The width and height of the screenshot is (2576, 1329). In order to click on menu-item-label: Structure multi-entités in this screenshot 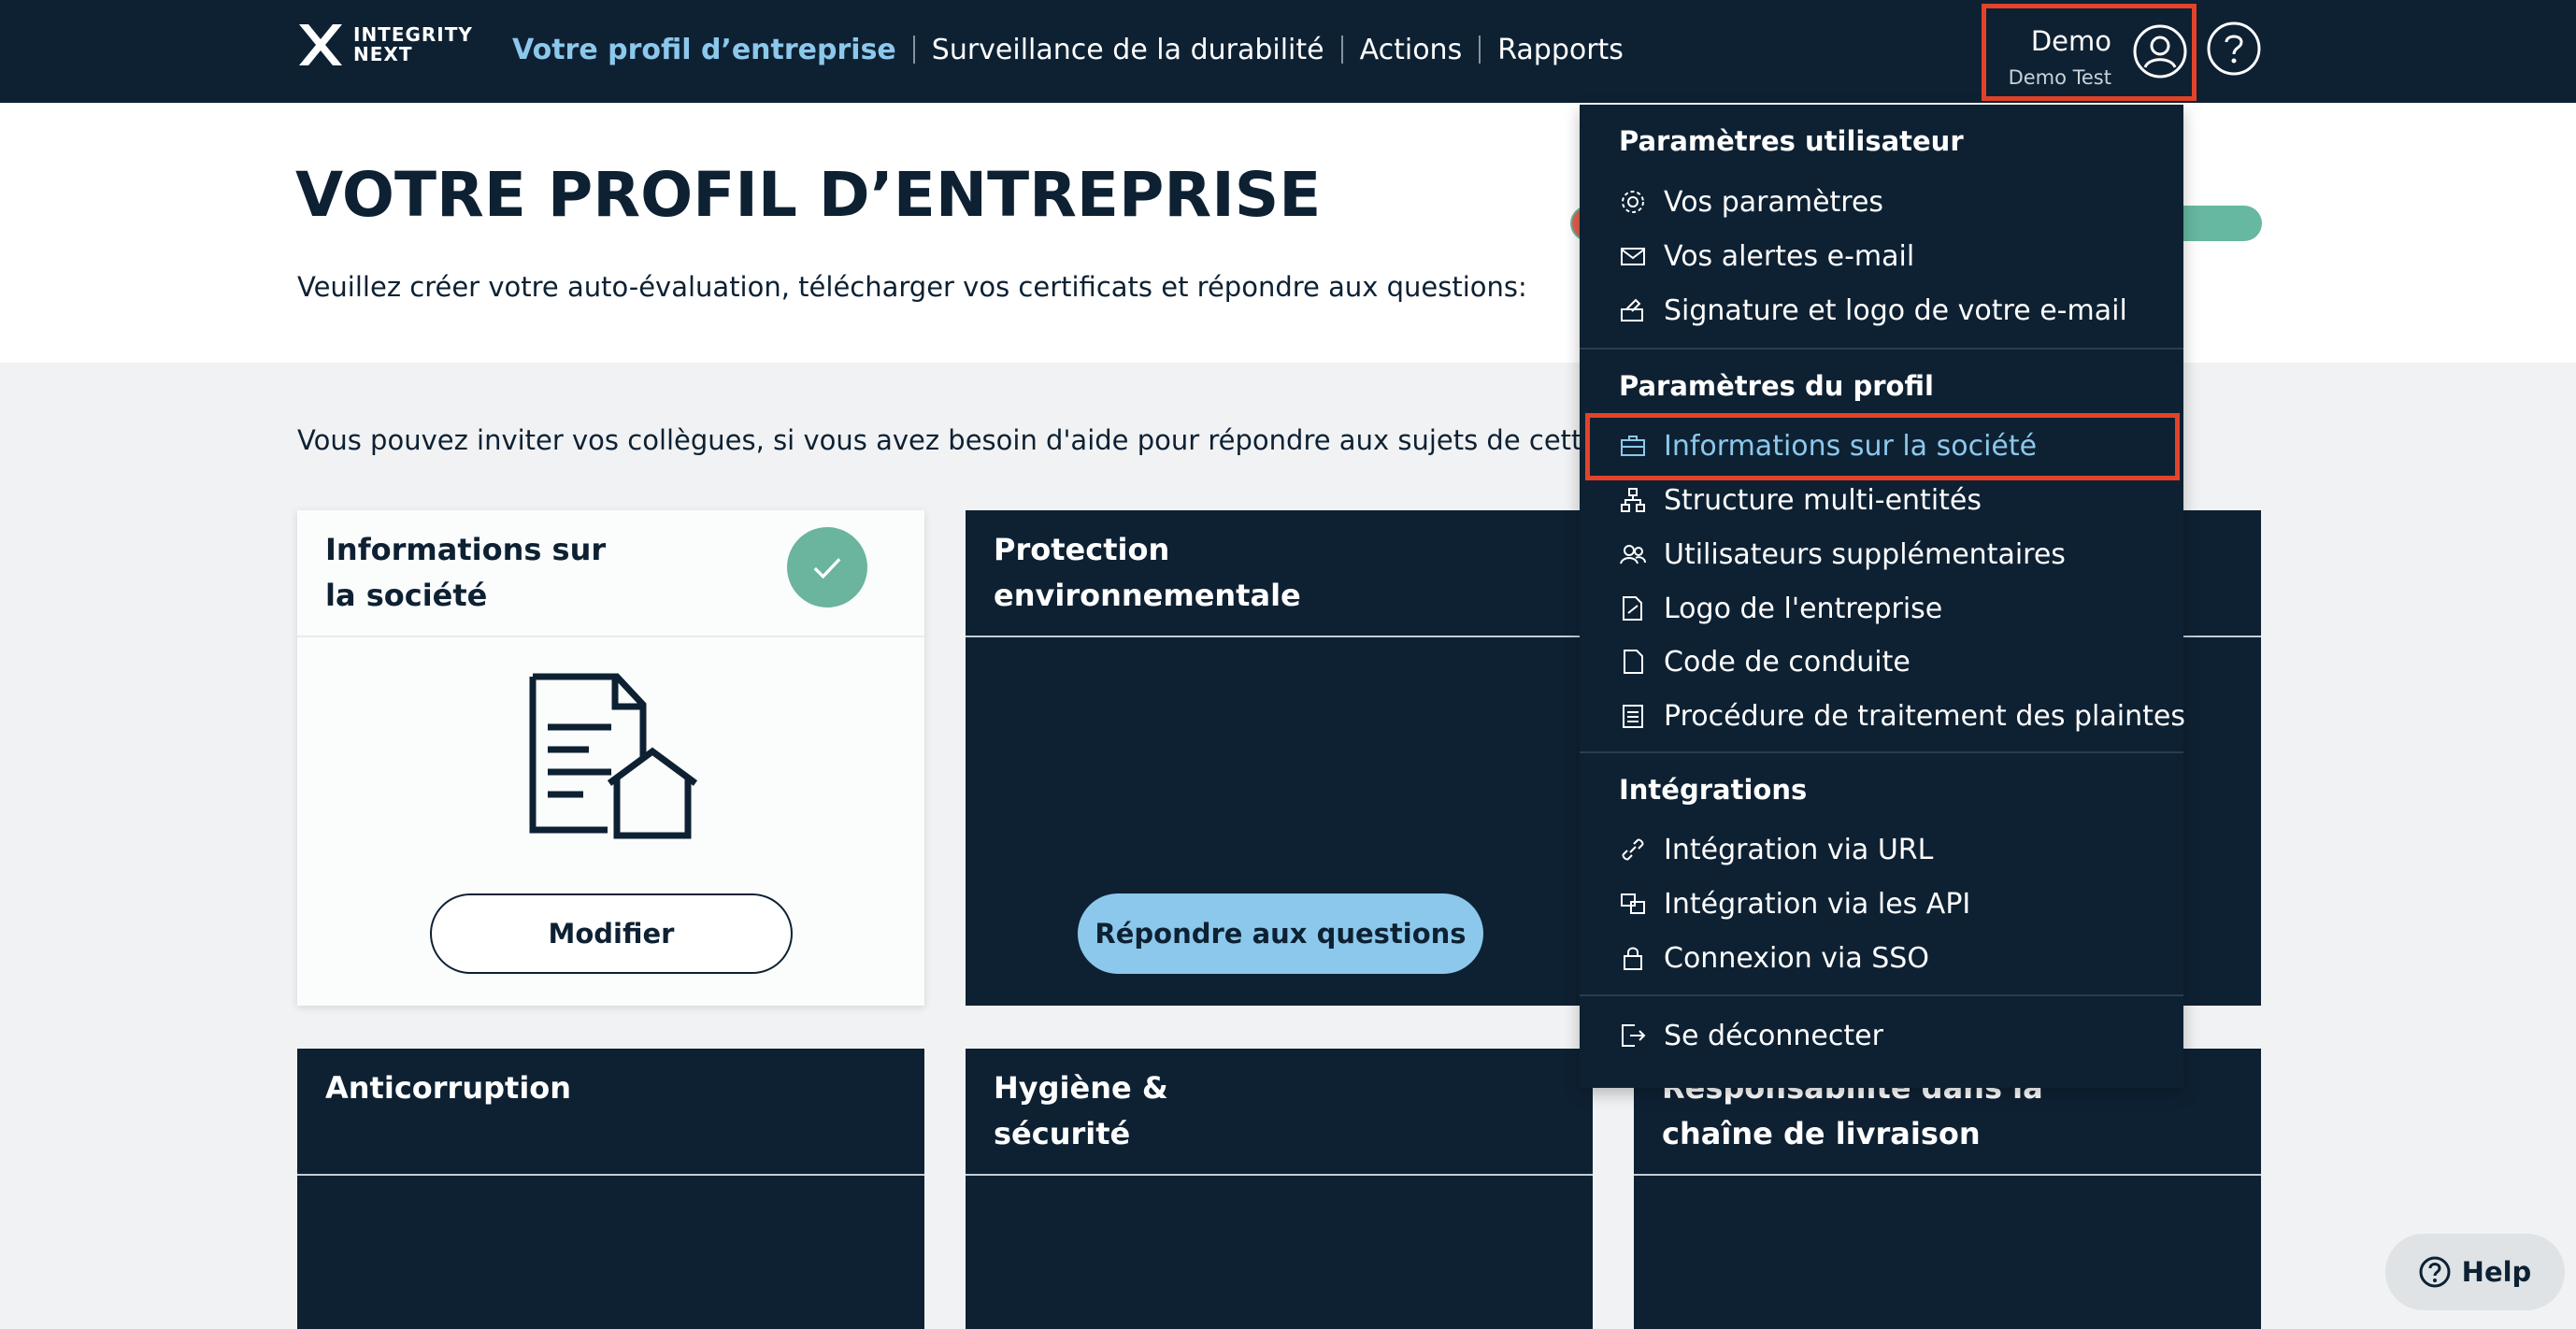, I will do `click(1823, 500)`.